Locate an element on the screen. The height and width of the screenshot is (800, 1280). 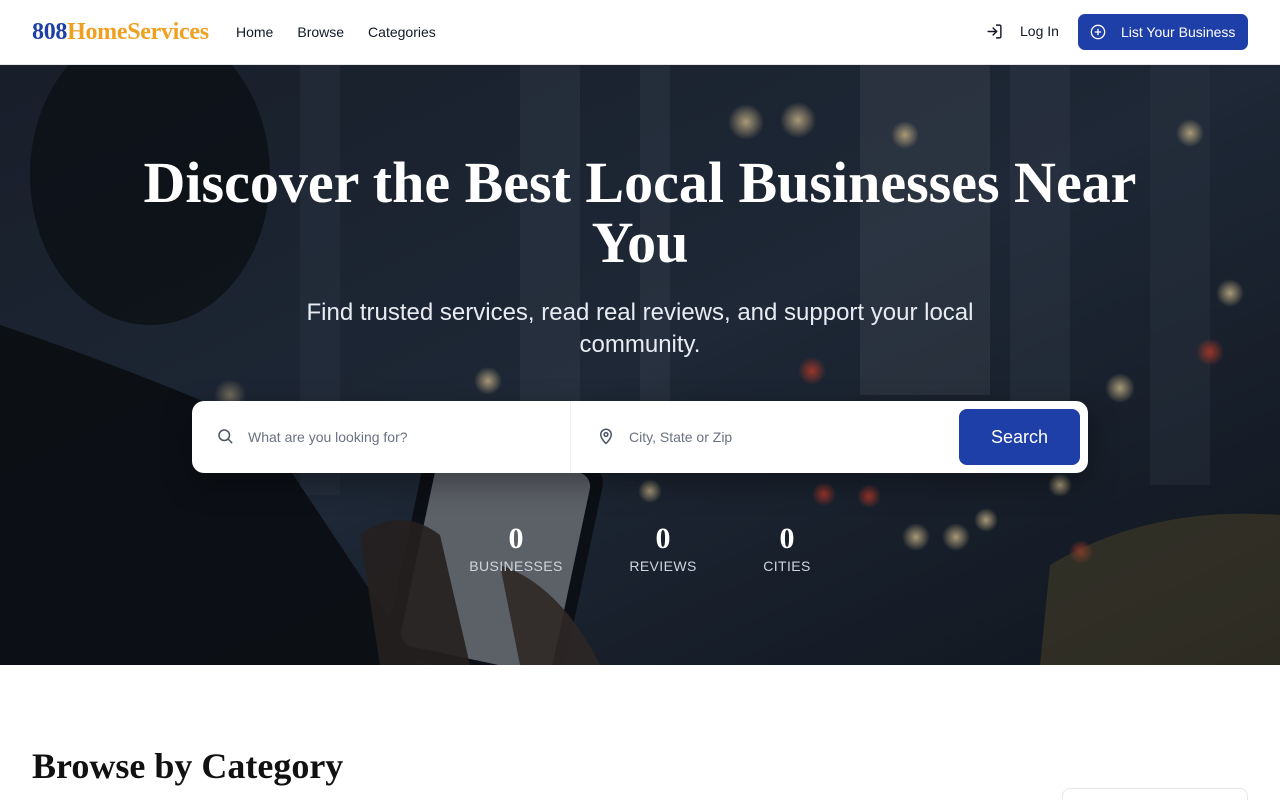
nav-browse: Browse is located at coordinates (320, 32).